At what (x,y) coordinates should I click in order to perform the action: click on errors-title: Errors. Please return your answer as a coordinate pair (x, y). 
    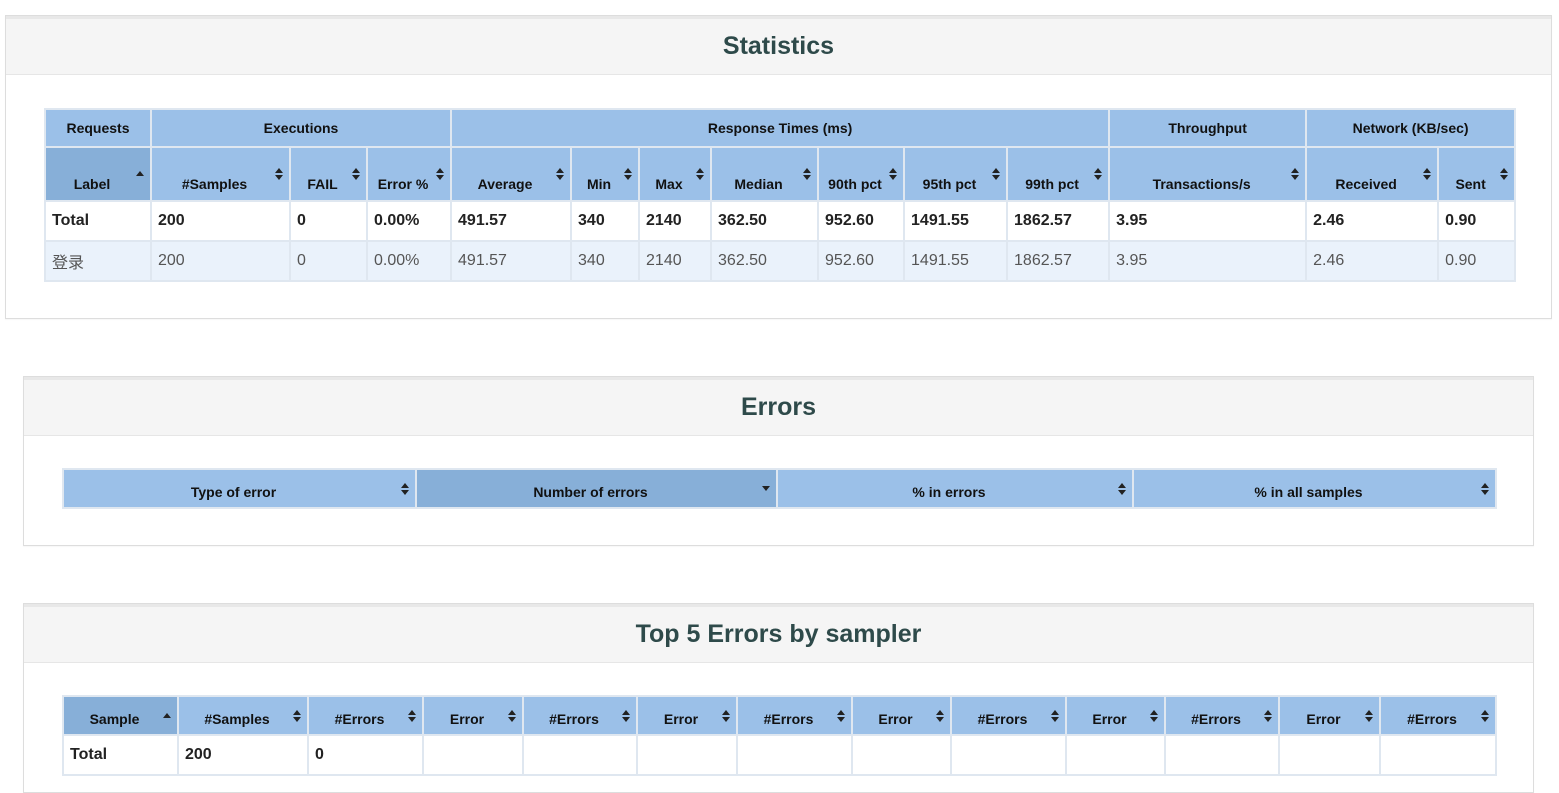
    Looking at the image, I should click on (778, 407).